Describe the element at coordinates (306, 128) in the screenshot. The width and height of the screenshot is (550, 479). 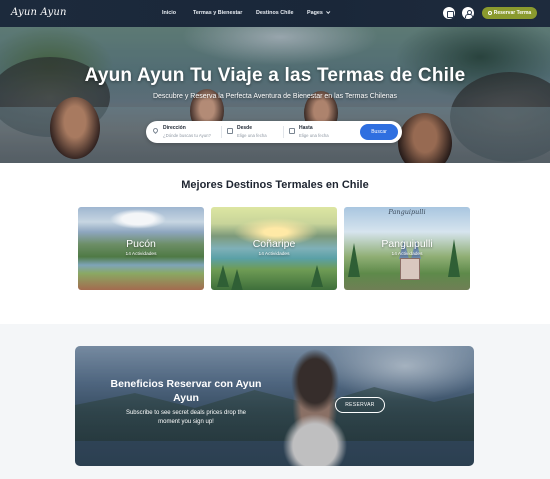
I see `to-date-label: Hasta` at that location.